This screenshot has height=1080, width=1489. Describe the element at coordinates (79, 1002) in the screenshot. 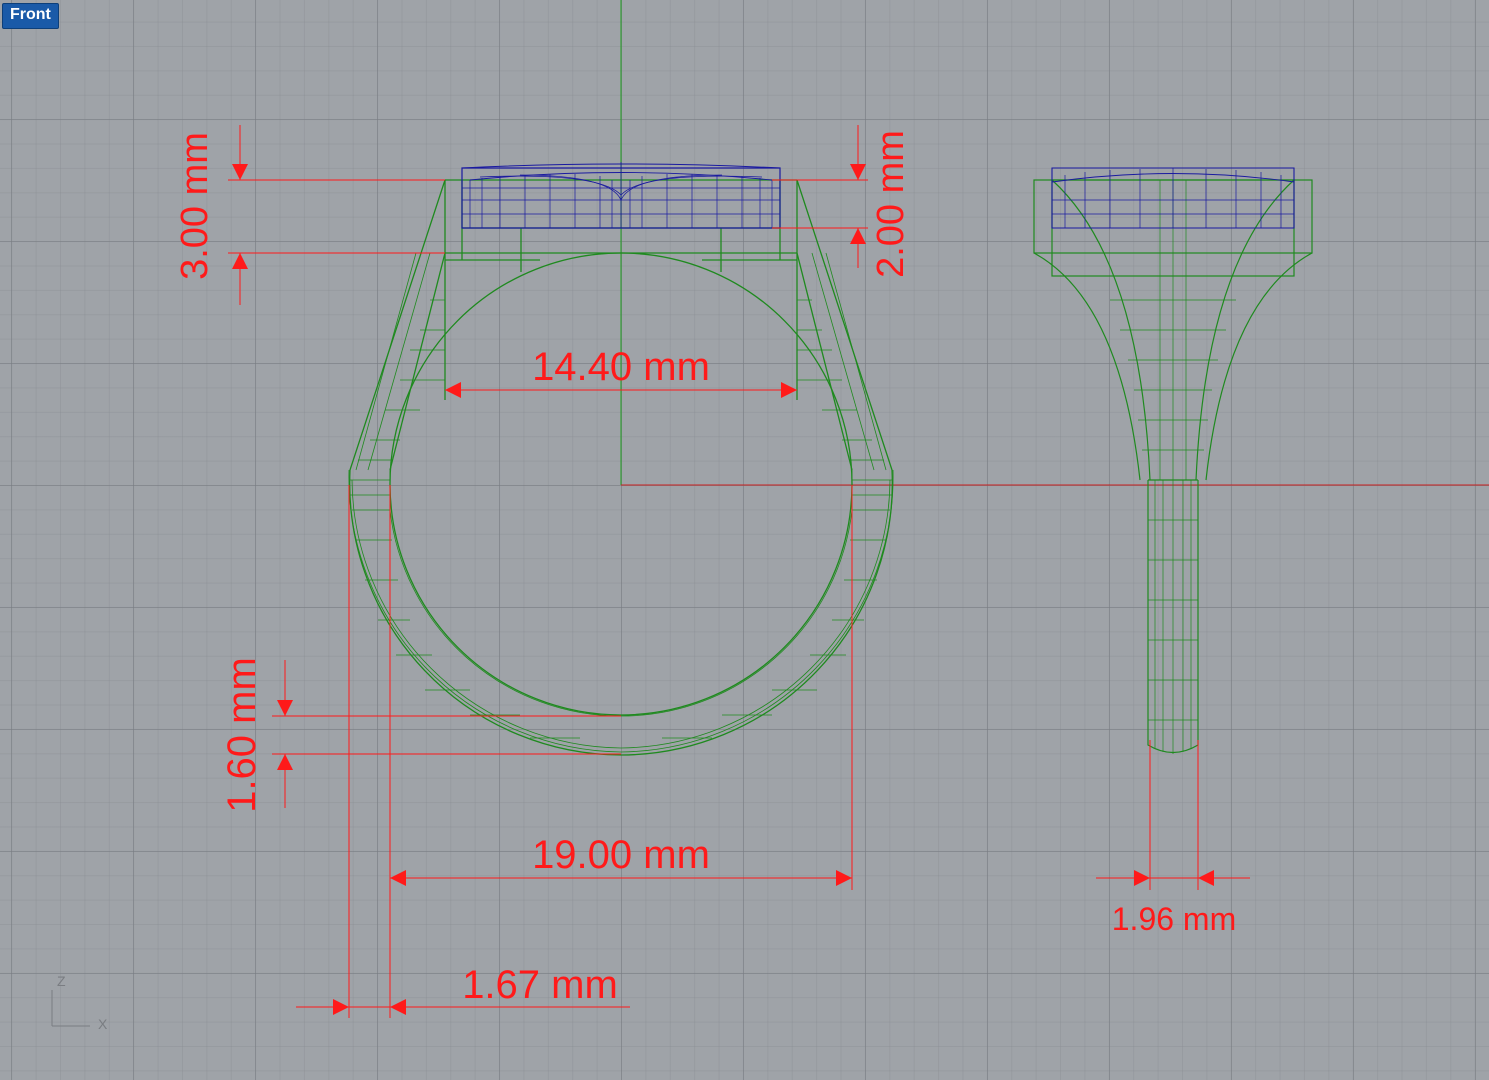

I see `axis-indicator: Z X` at that location.